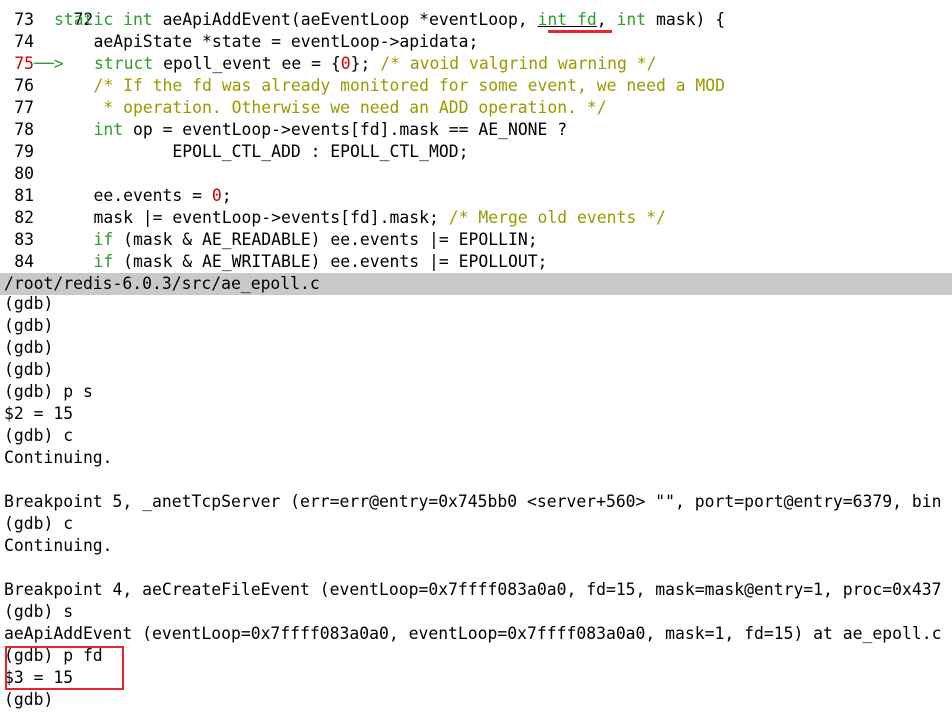 The image size is (952, 716). I want to click on line-number: 79, so click(24, 151).